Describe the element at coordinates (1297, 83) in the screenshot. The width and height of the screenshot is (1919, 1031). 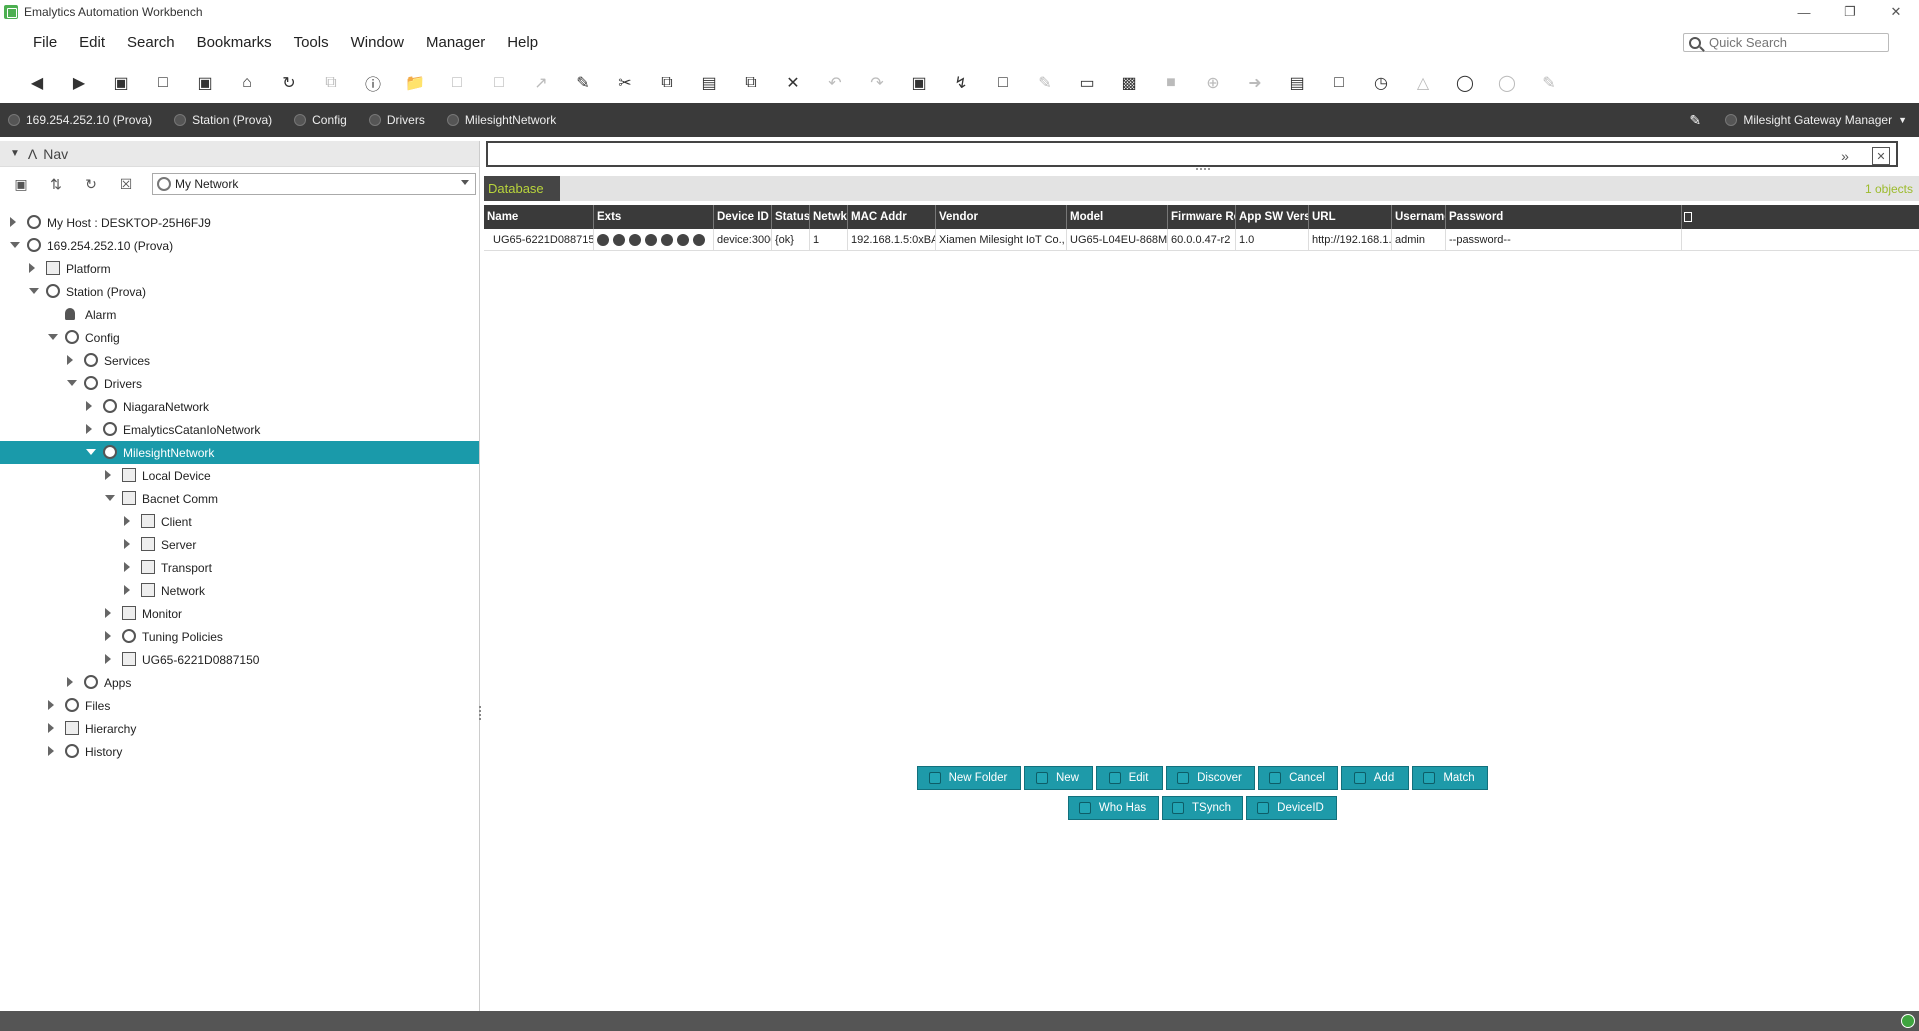
I see `report-icon: ▤` at that location.